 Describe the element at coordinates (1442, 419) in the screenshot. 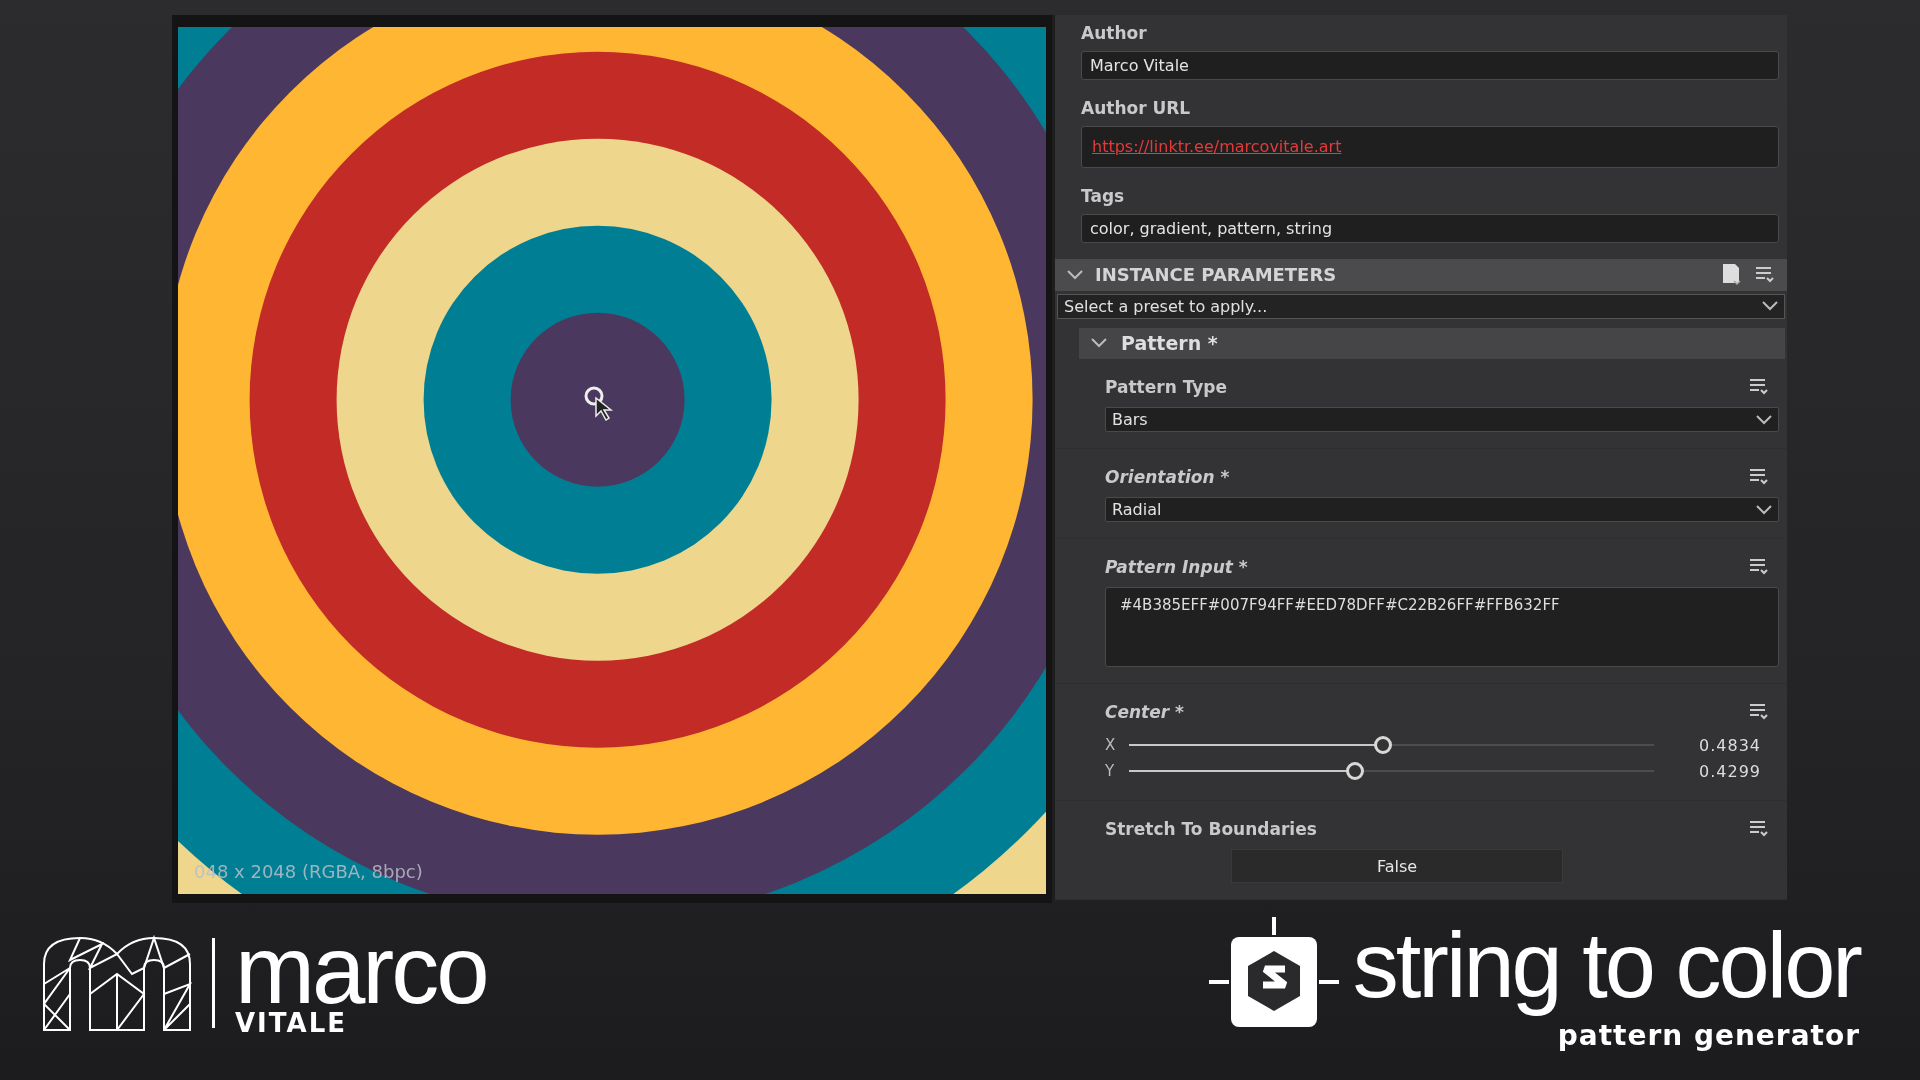

I see `dropdown: Bars` at that location.